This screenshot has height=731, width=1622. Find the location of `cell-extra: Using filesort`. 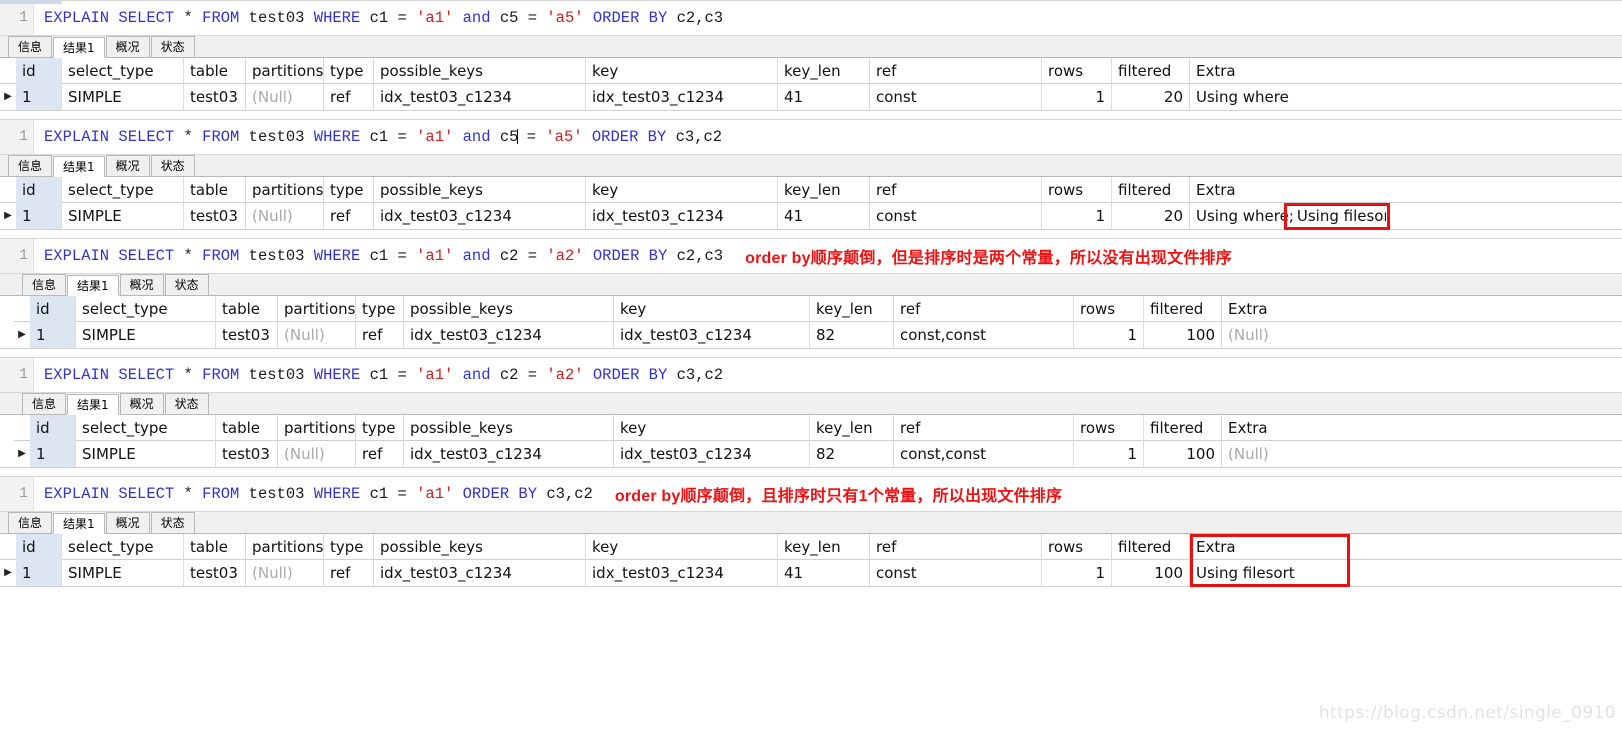

cell-extra: Using filesort is located at coordinates (1288, 573).